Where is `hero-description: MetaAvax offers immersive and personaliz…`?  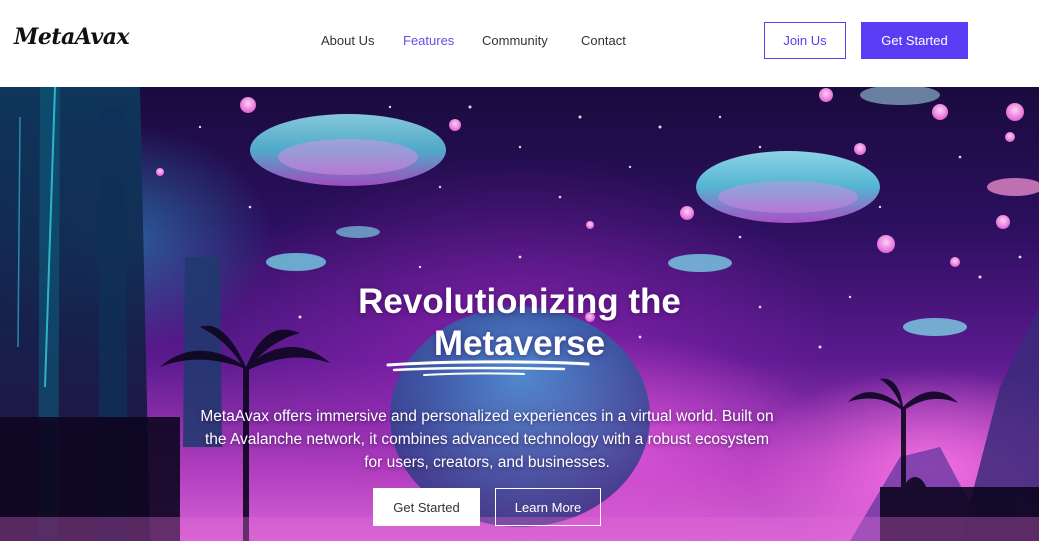
hero-description: MetaAvax offers immersive and personaliz… is located at coordinates (487, 439).